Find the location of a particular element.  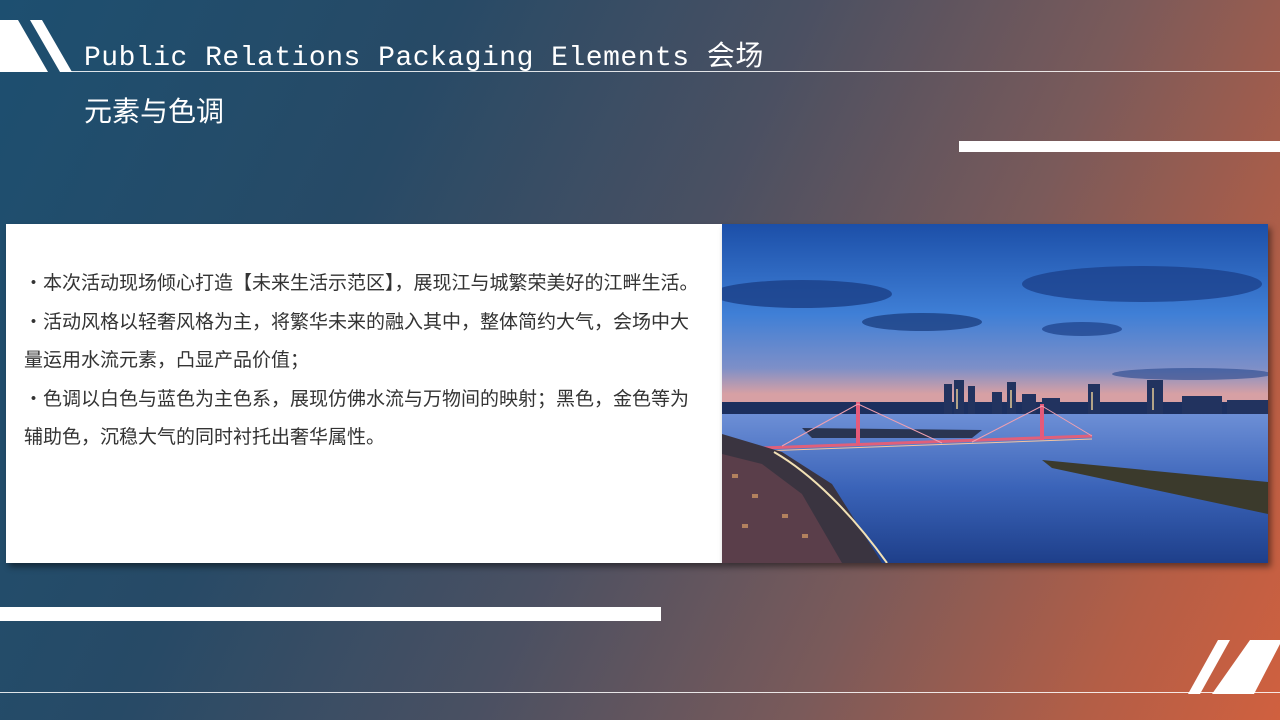

title-chinese-part1: 会场 is located at coordinates (735, 55).